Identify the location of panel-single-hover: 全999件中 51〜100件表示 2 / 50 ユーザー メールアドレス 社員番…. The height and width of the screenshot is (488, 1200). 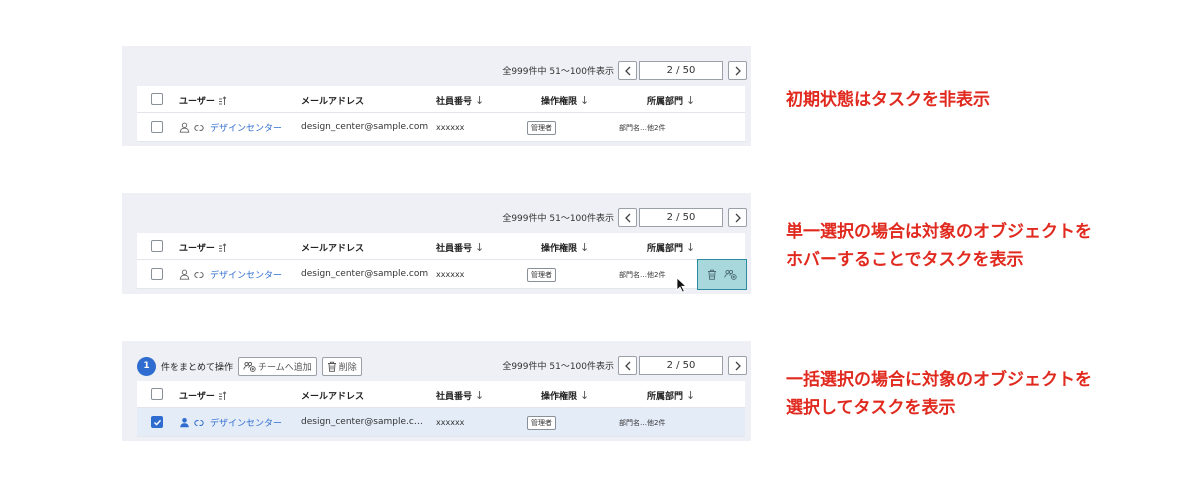
(436, 243).